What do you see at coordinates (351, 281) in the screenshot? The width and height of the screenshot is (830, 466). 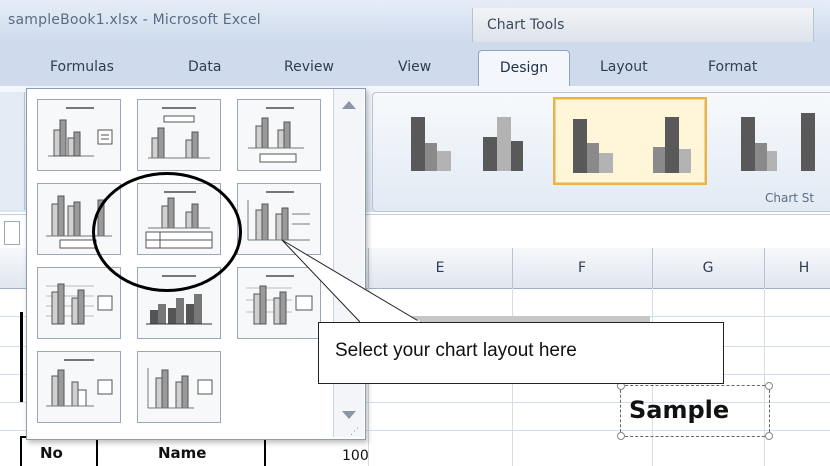 I see `callout-pointer` at bounding box center [351, 281].